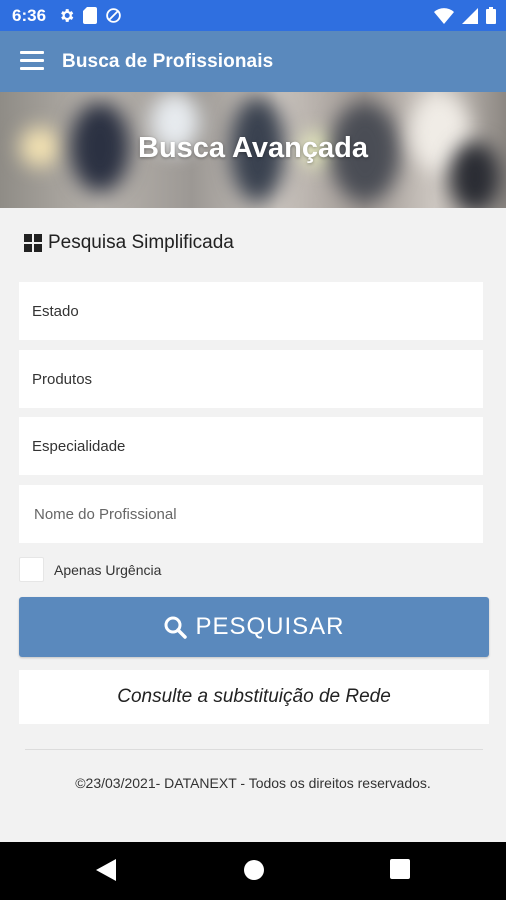 The image size is (506, 900). I want to click on menu-icon, so click(32, 61).